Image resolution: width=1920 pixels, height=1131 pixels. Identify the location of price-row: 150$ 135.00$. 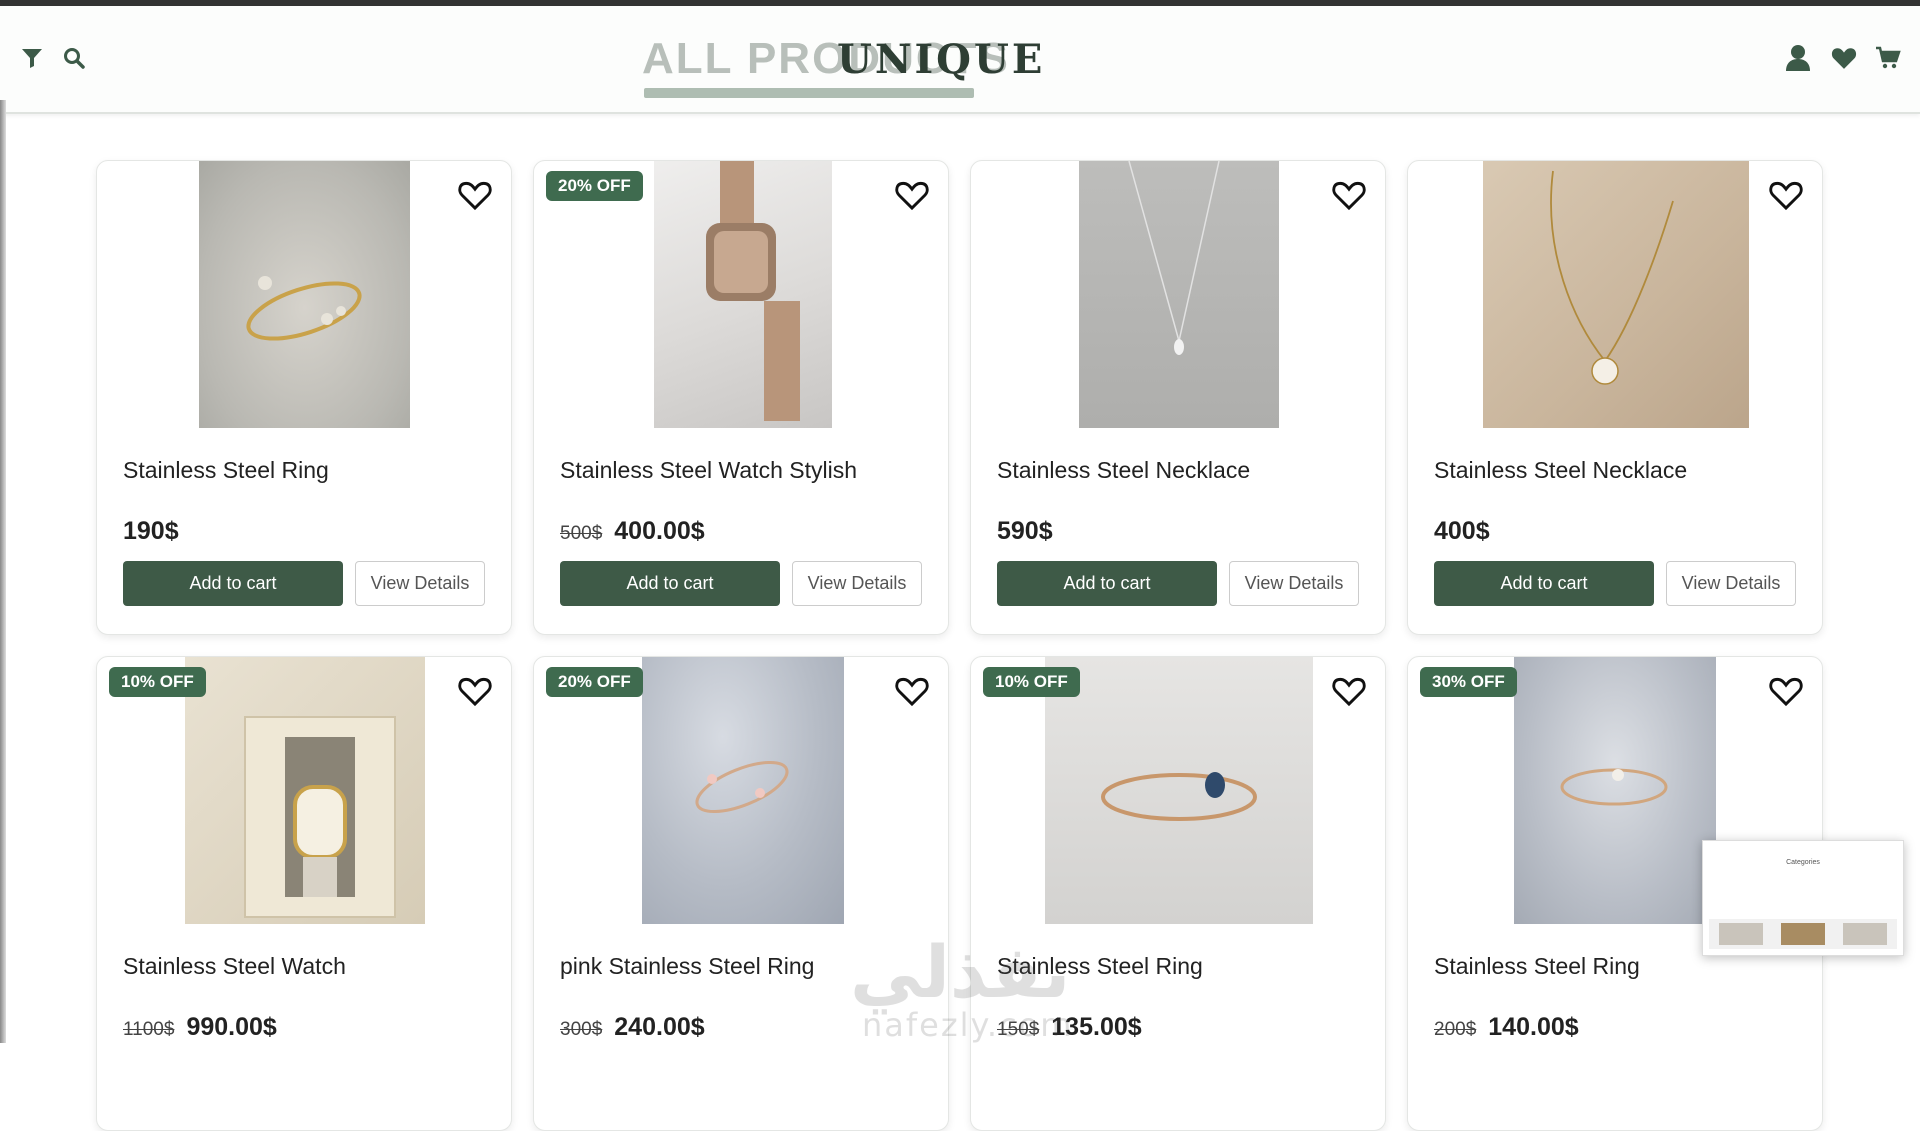
(1069, 1027).